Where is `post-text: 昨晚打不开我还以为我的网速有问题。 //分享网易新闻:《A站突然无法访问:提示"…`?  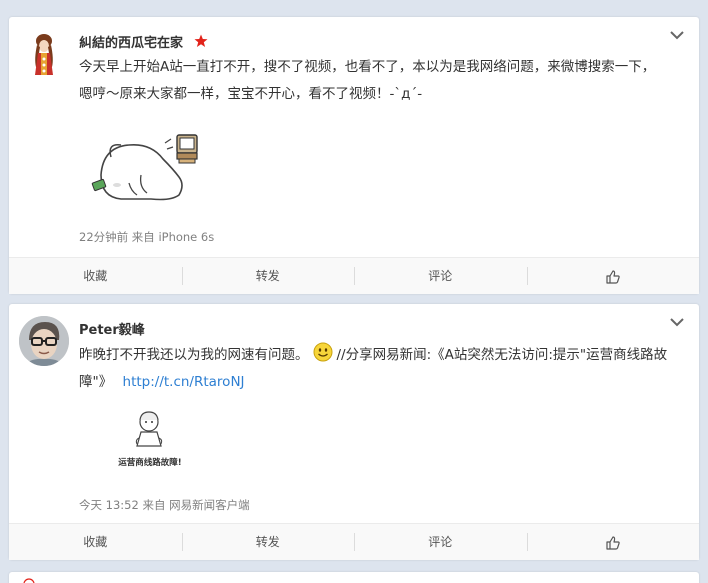
post-text: 昨晚打不开我还以为我的网速有问题。 //分享网易新闻:《A站突然无法访问:提示"… is located at coordinates (383, 369).